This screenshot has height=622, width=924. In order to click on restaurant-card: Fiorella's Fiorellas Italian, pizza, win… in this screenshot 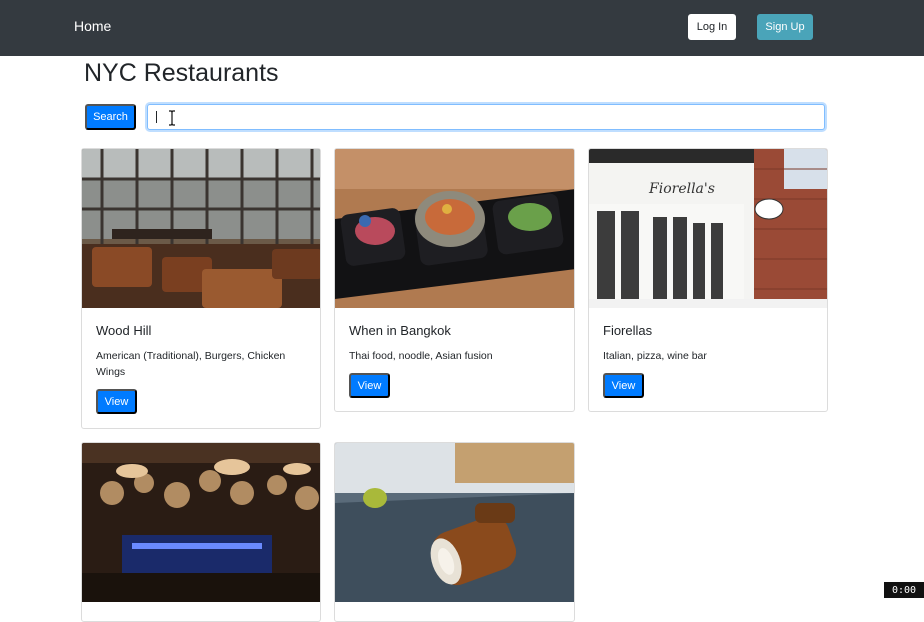, I will do `click(708, 280)`.